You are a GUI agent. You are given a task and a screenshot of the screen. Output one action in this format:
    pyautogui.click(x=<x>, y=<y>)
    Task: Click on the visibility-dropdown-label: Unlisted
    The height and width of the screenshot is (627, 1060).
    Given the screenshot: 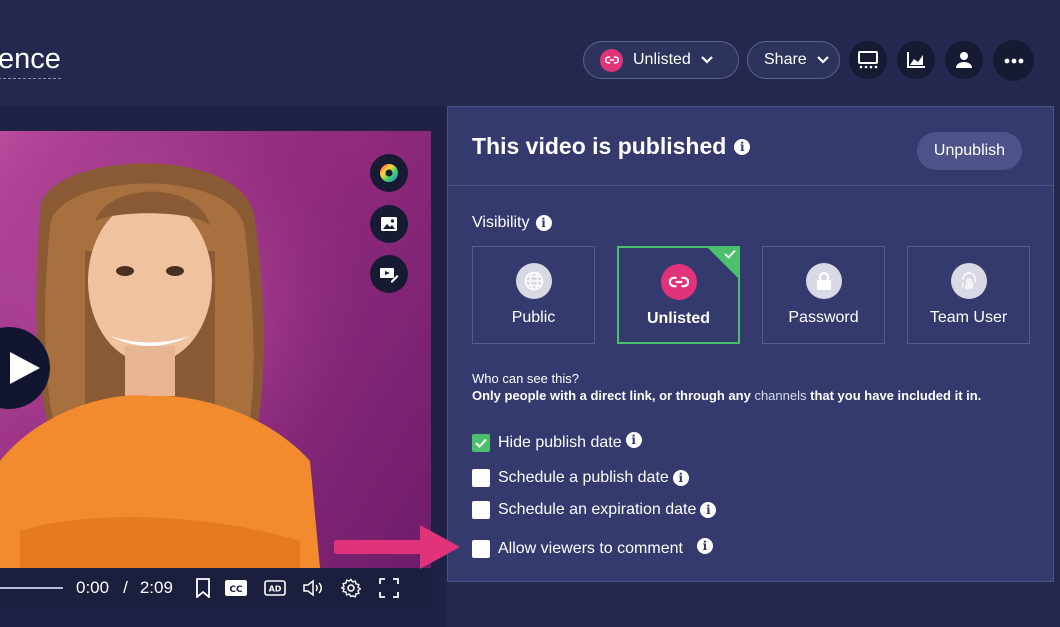 What is the action you would take?
    pyautogui.click(x=662, y=59)
    